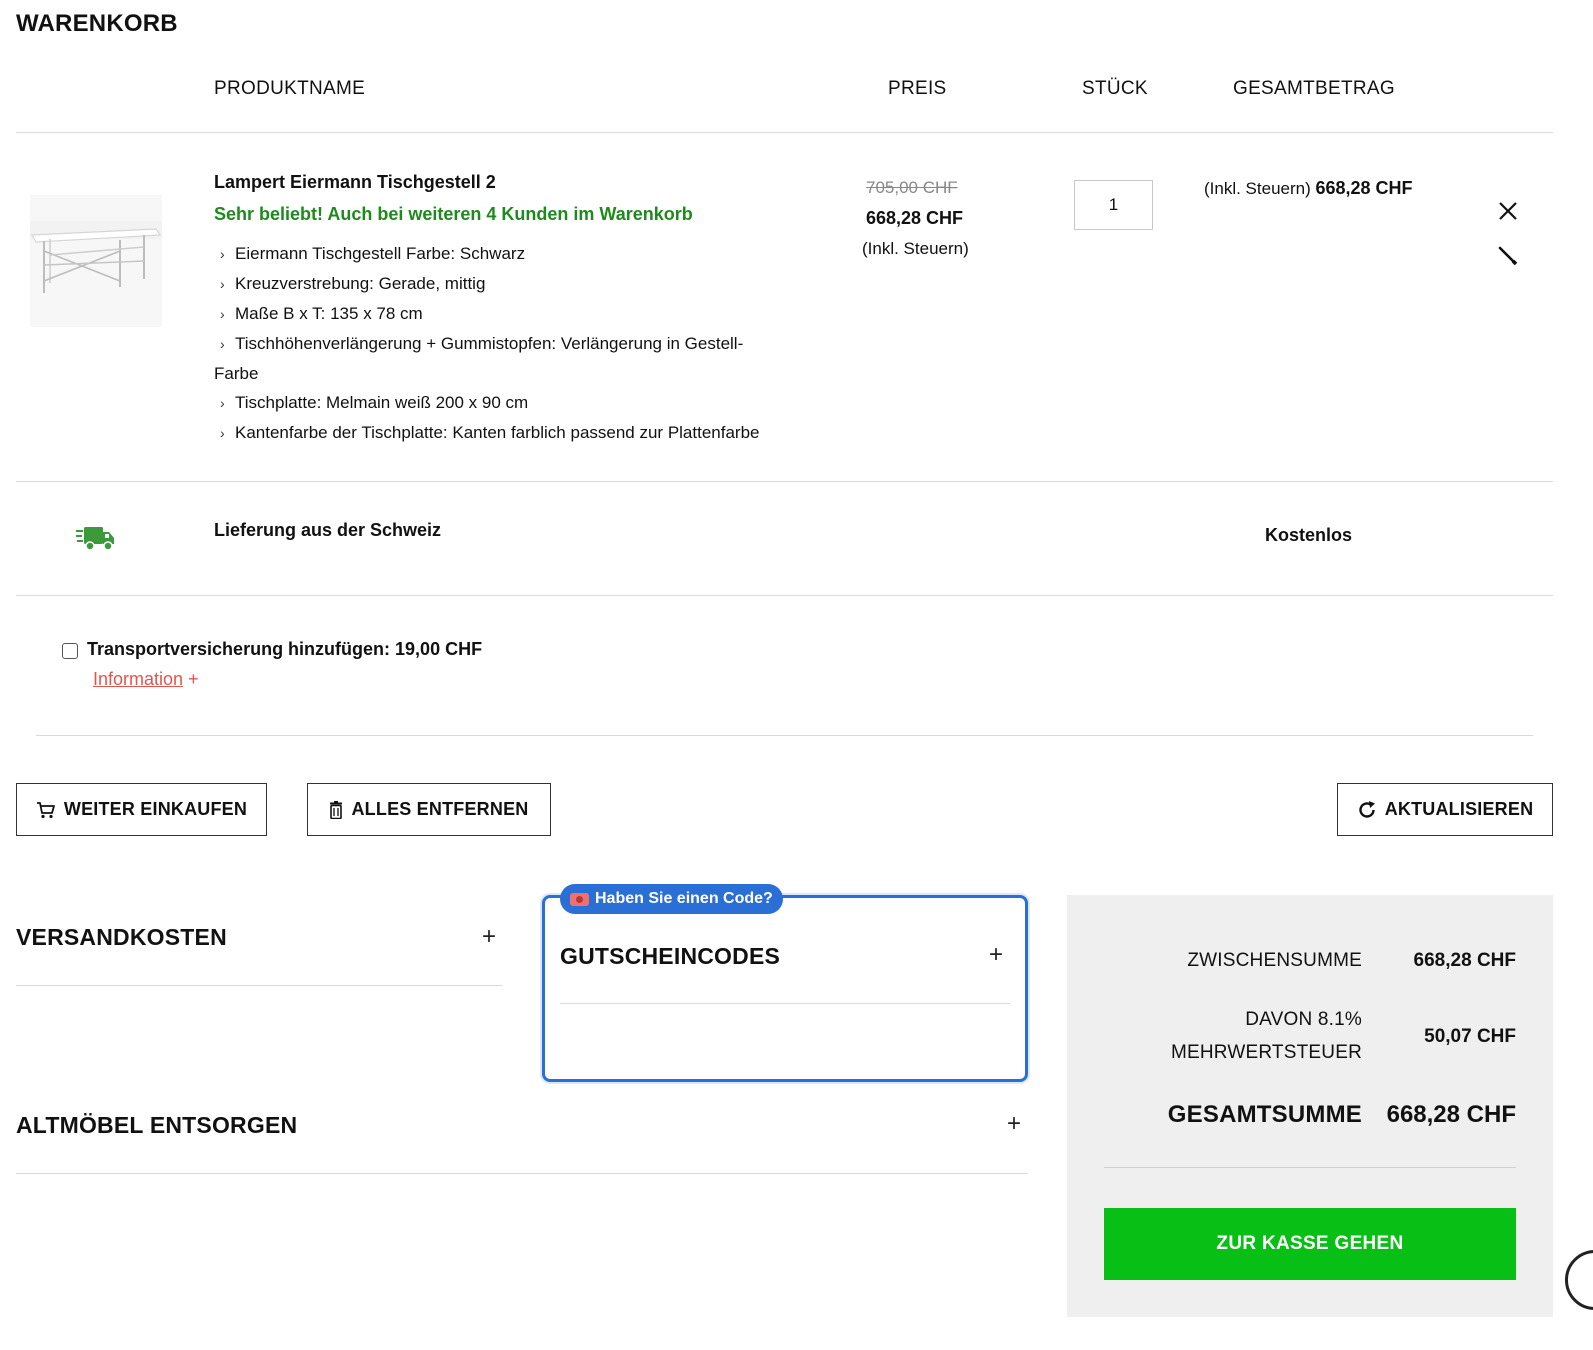  What do you see at coordinates (494, 254) in the screenshot?
I see `product-attribute: › Eiermann Tischgestell Farbe: Schwarz` at bounding box center [494, 254].